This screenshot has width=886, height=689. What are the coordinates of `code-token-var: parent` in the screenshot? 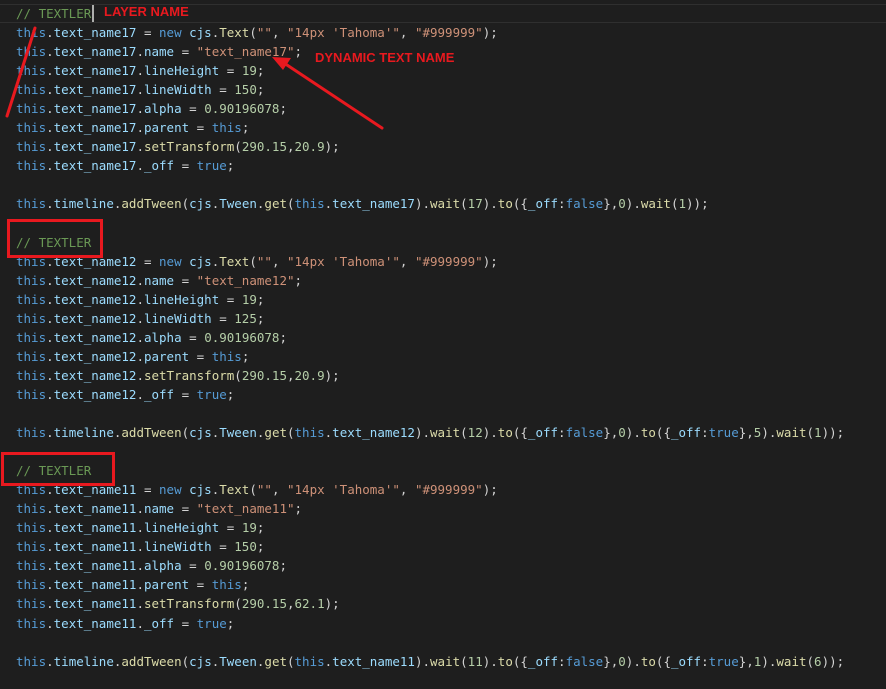 It's located at (166, 585).